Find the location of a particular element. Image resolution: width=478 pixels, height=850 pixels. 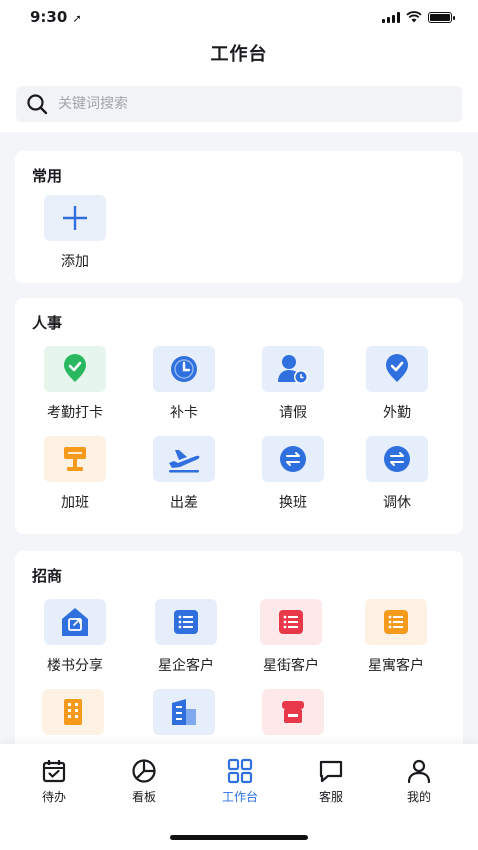

shift-swap-tile: 换班 is located at coordinates (293, 474).